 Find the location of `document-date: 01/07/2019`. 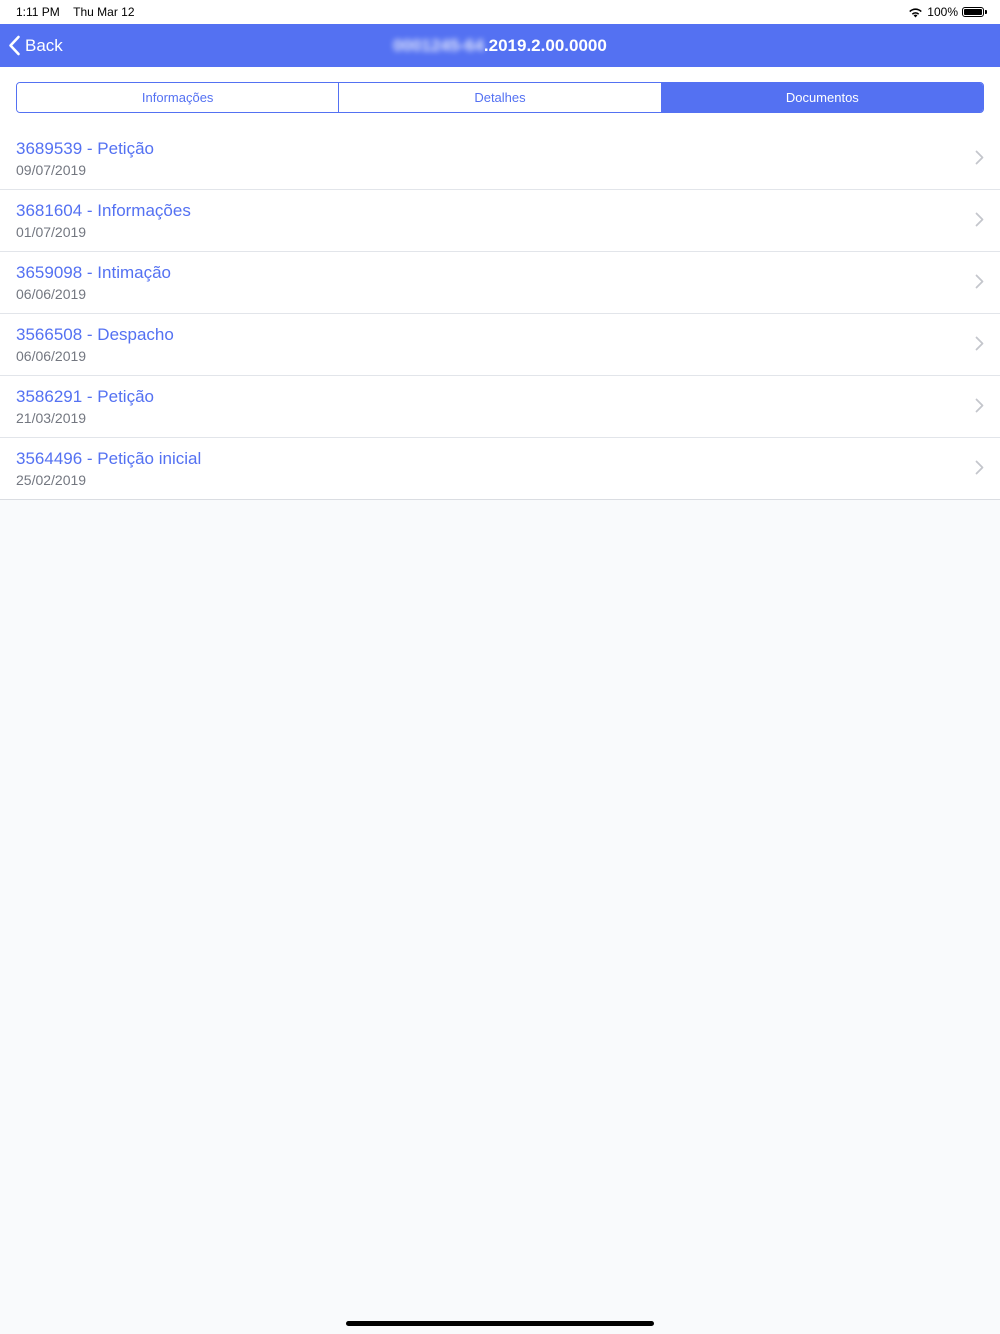

document-date: 01/07/2019 is located at coordinates (51, 232).